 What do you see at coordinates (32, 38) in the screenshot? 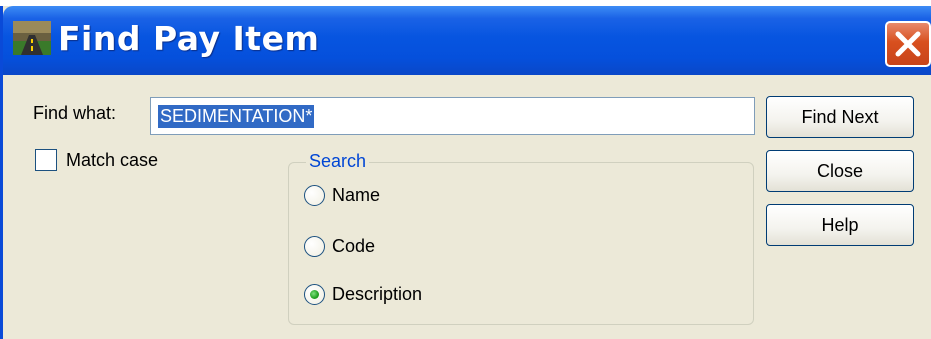
I see `landscape-app-icon` at bounding box center [32, 38].